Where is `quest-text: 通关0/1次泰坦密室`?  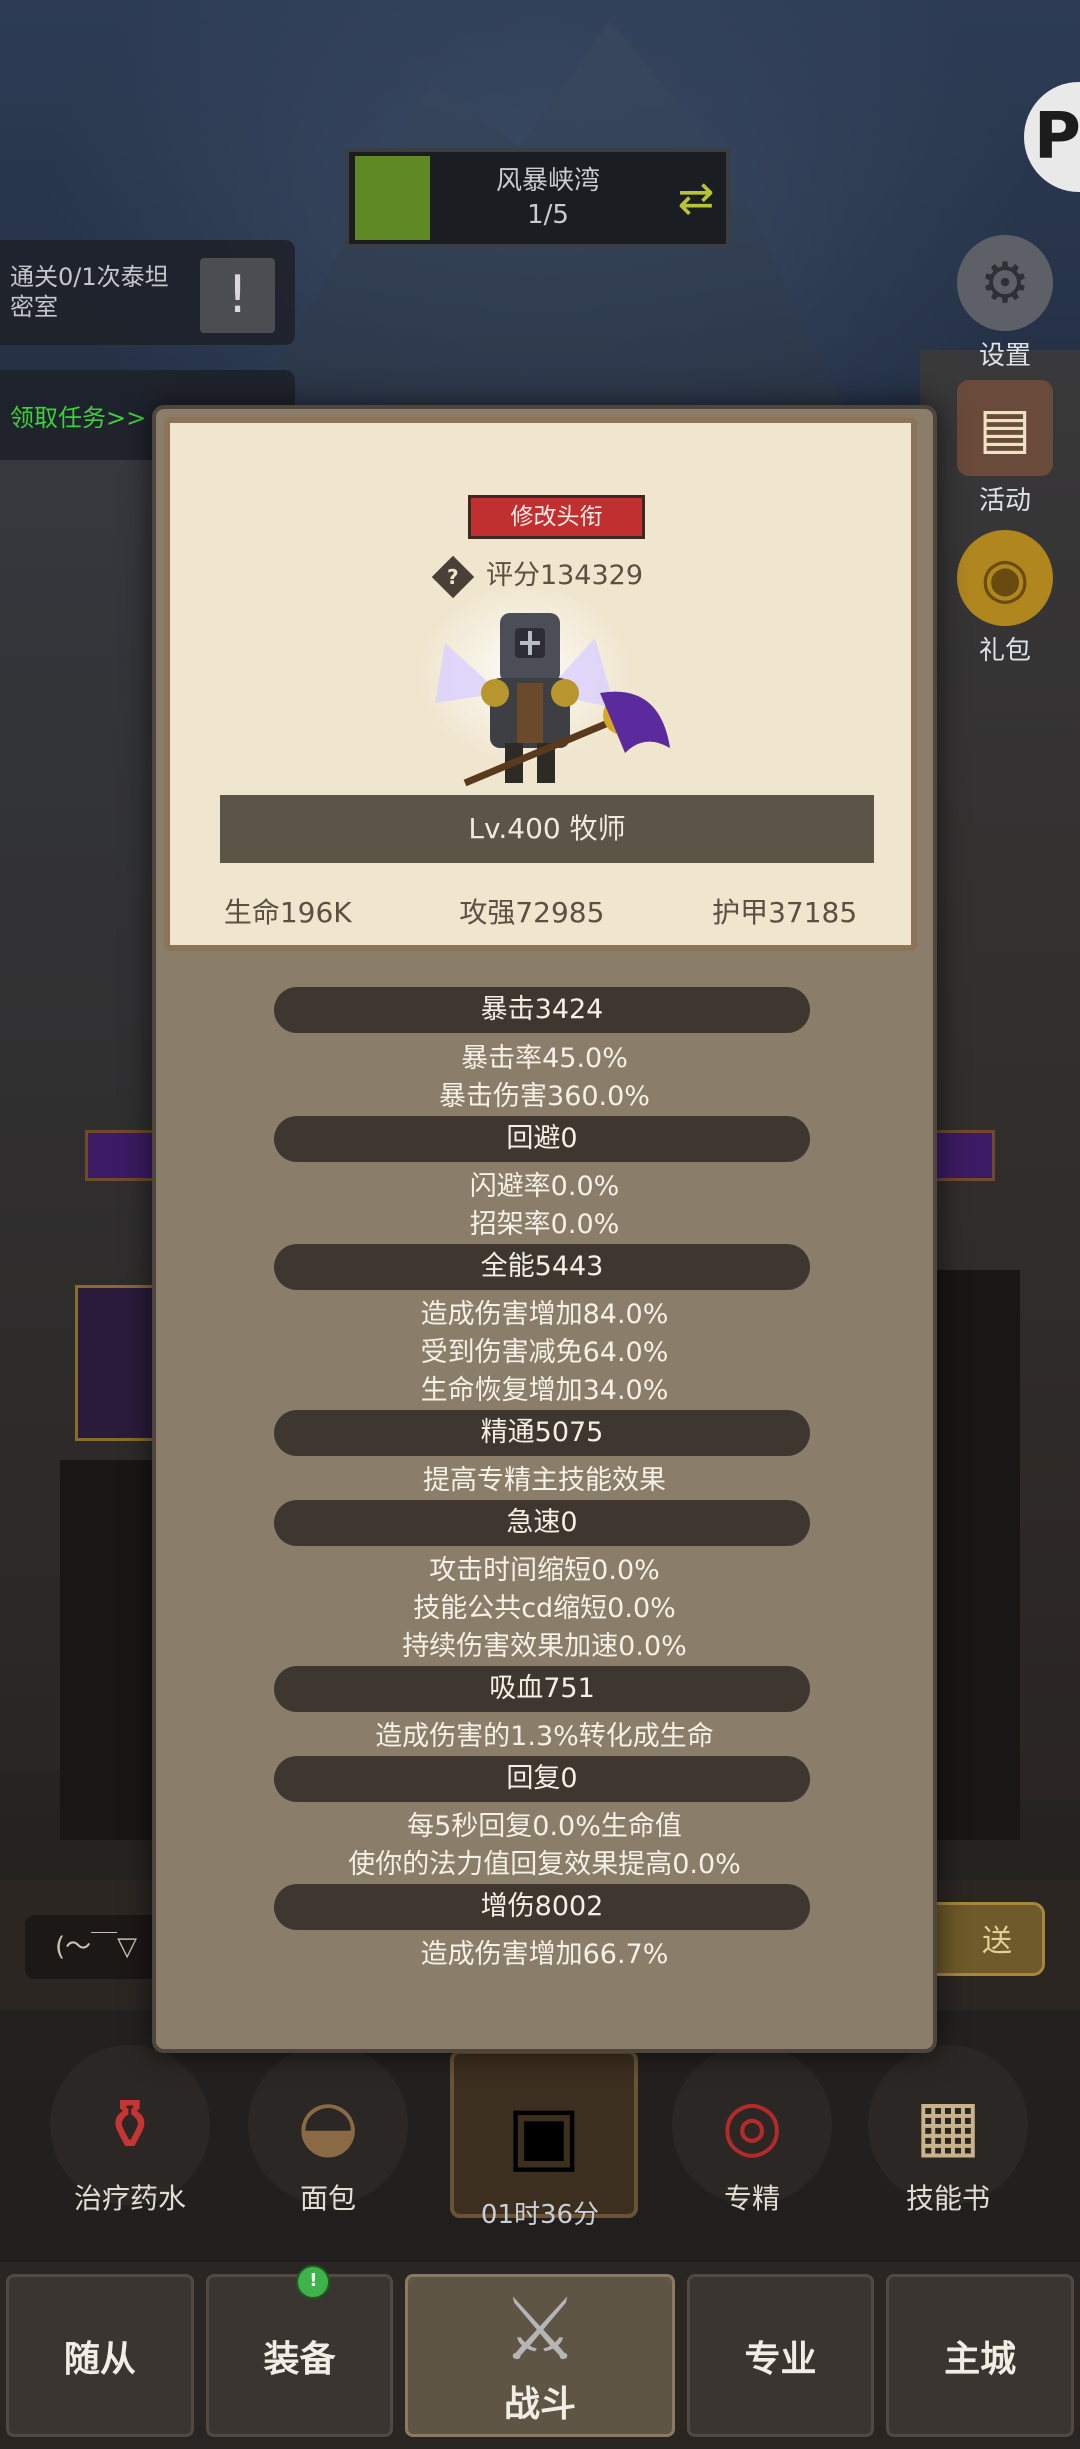 quest-text: 通关0/1次泰坦密室 is located at coordinates (89, 292).